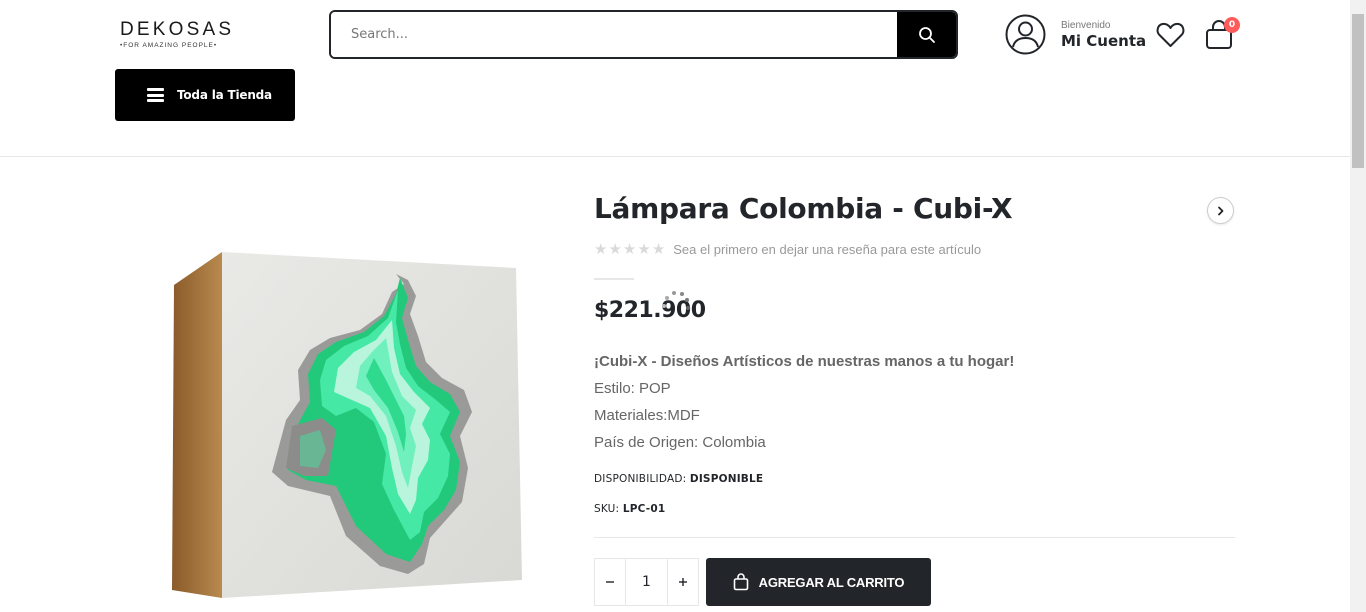  Describe the element at coordinates (803, 208) in the screenshot. I see `product-title: Lámpara Colombia - Cubi-X` at that location.